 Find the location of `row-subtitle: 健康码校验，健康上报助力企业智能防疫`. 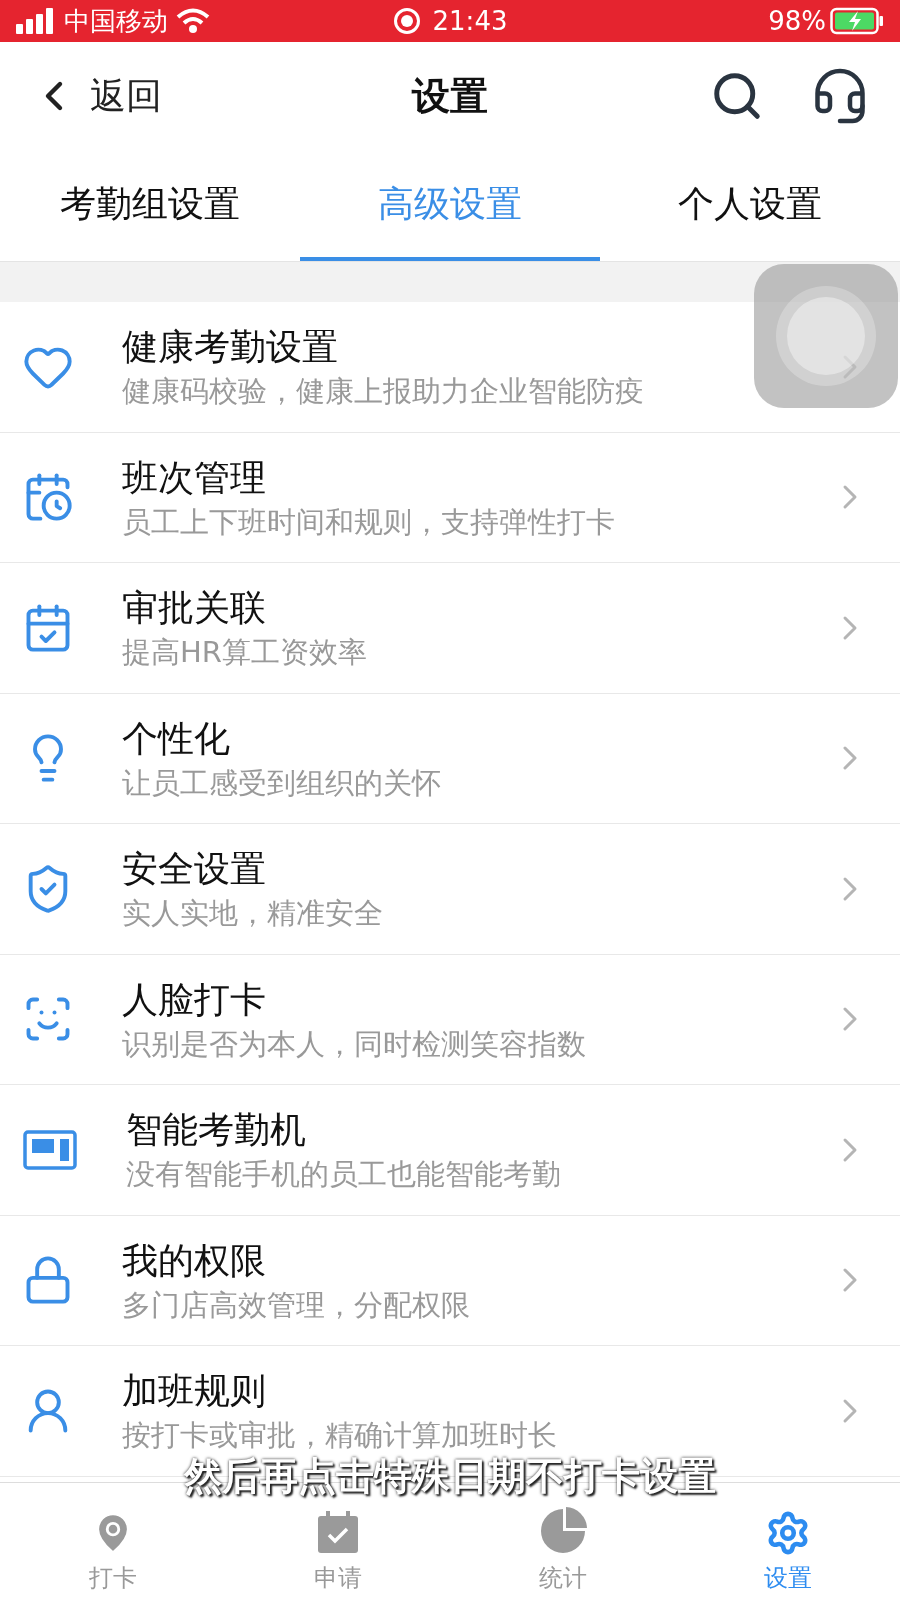

row-subtitle: 健康码校验，健康上报助力企业智能防疫 is located at coordinates (383, 391).